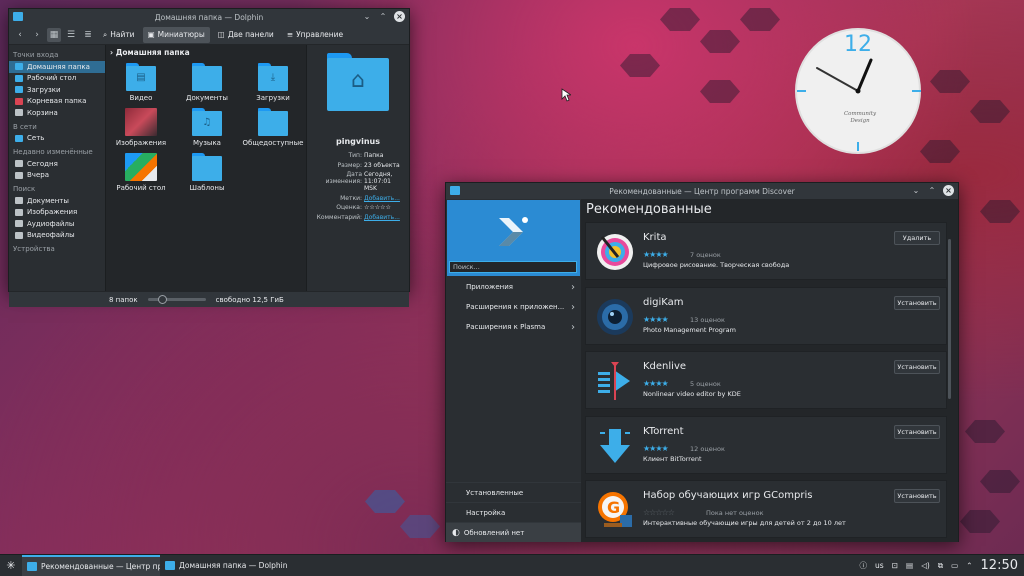  I want to click on breadcrumb: › Домашняя папка, so click(206, 52).